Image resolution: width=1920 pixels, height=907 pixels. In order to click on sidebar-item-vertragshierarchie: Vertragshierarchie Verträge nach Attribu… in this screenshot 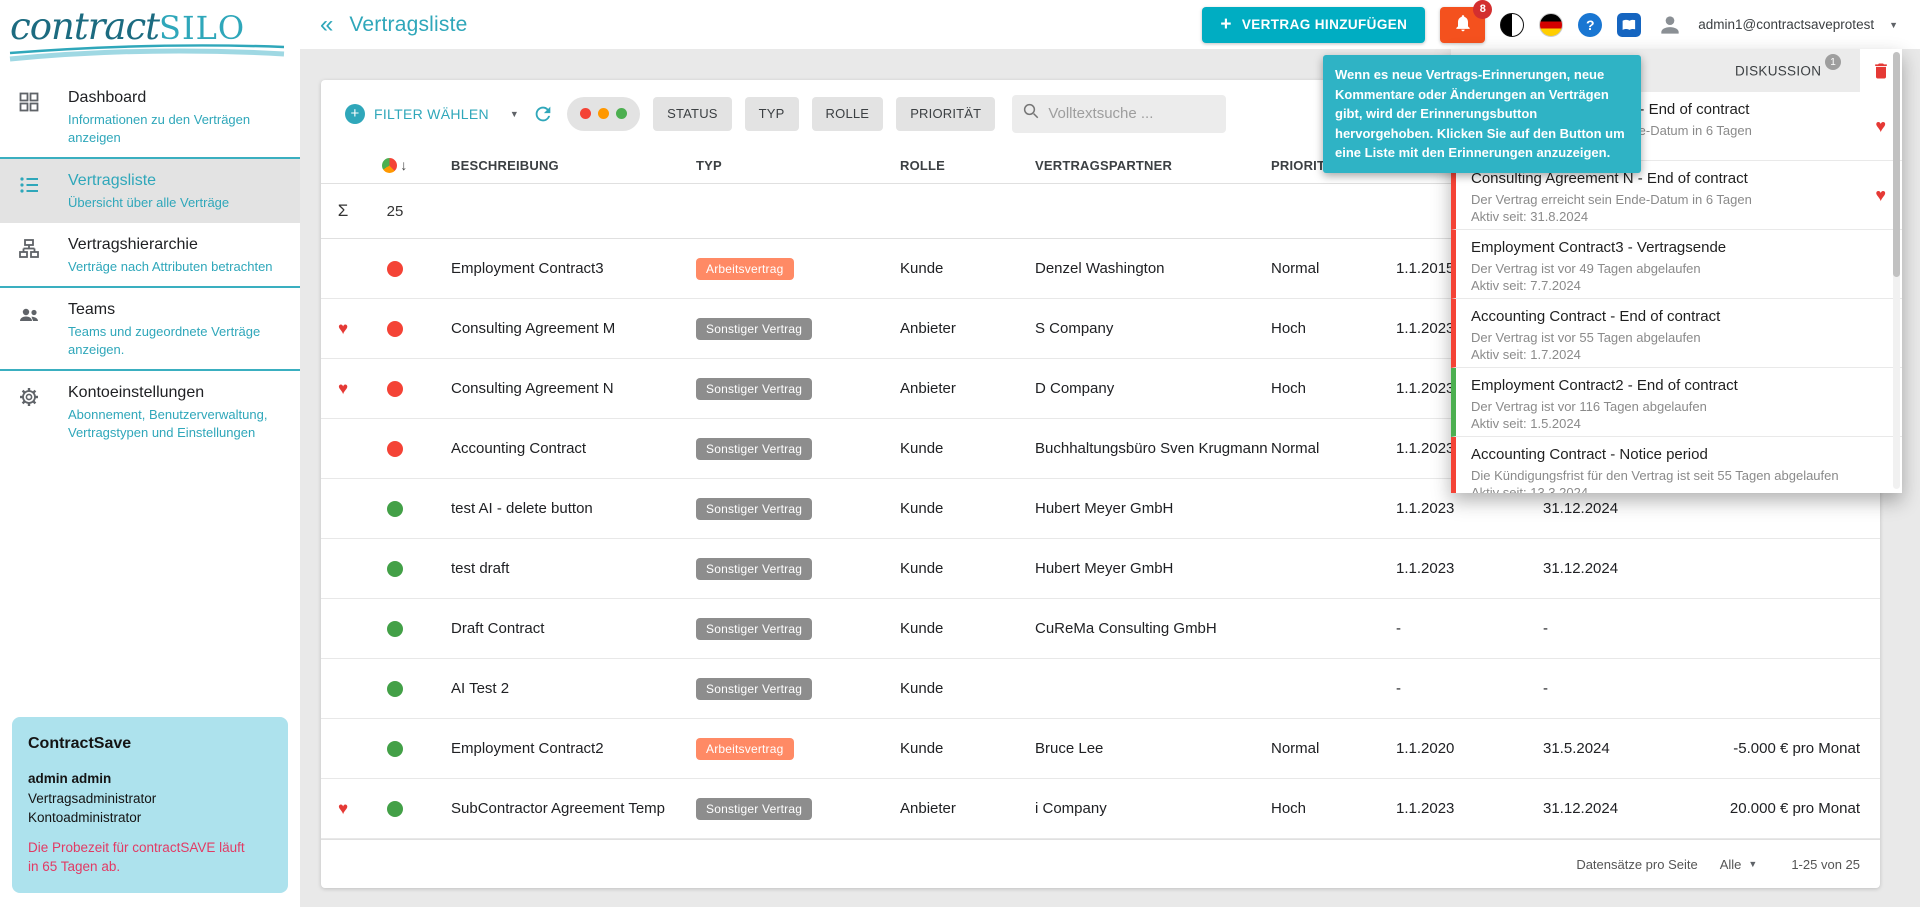, I will do `click(150, 255)`.